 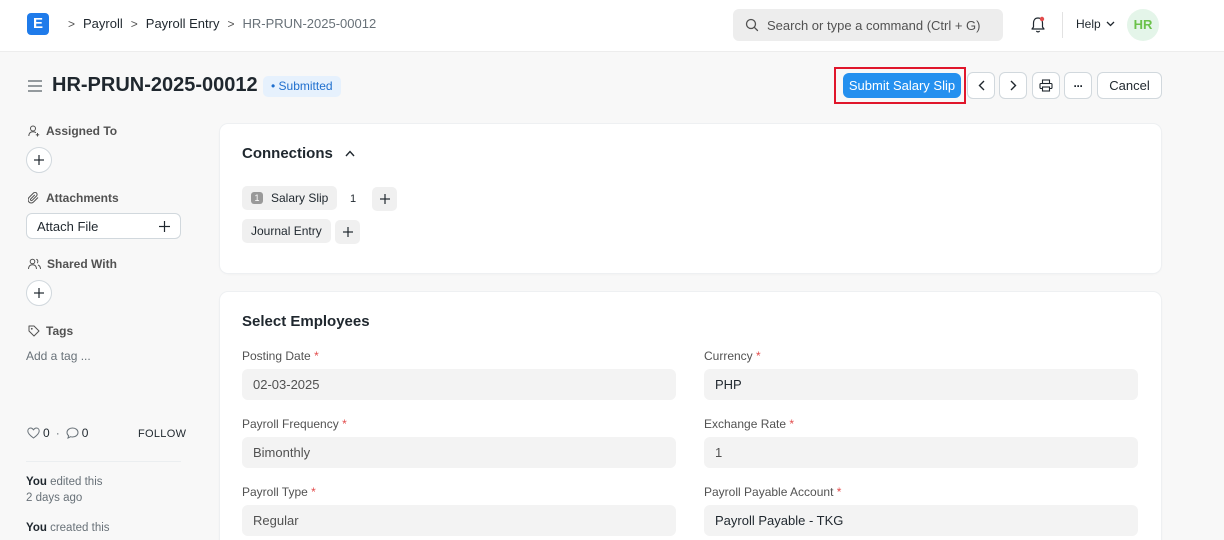 I want to click on add-share-button, so click(x=39, y=293).